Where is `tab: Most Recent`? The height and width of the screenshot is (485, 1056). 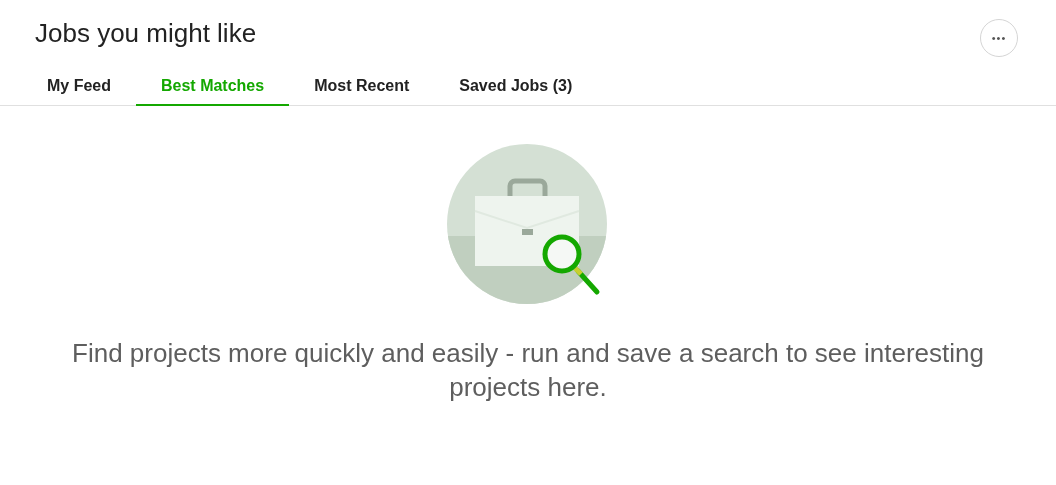
tab: Most Recent is located at coordinates (362, 88).